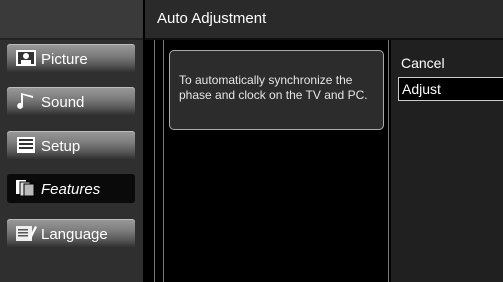 This screenshot has height=282, width=503. Describe the element at coordinates (25, 101) in the screenshot. I see `music-note-icon` at that location.